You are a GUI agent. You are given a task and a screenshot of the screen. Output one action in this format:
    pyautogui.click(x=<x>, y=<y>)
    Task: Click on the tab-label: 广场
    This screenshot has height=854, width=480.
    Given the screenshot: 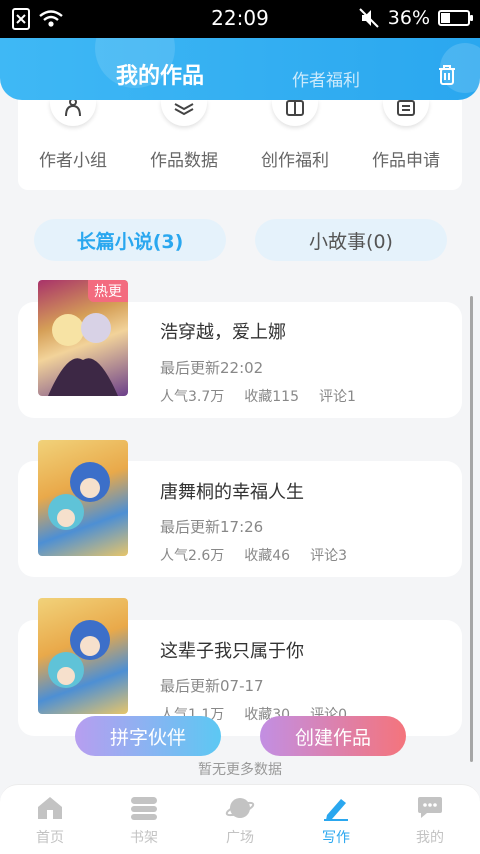 What is the action you would take?
    pyautogui.click(x=240, y=838)
    